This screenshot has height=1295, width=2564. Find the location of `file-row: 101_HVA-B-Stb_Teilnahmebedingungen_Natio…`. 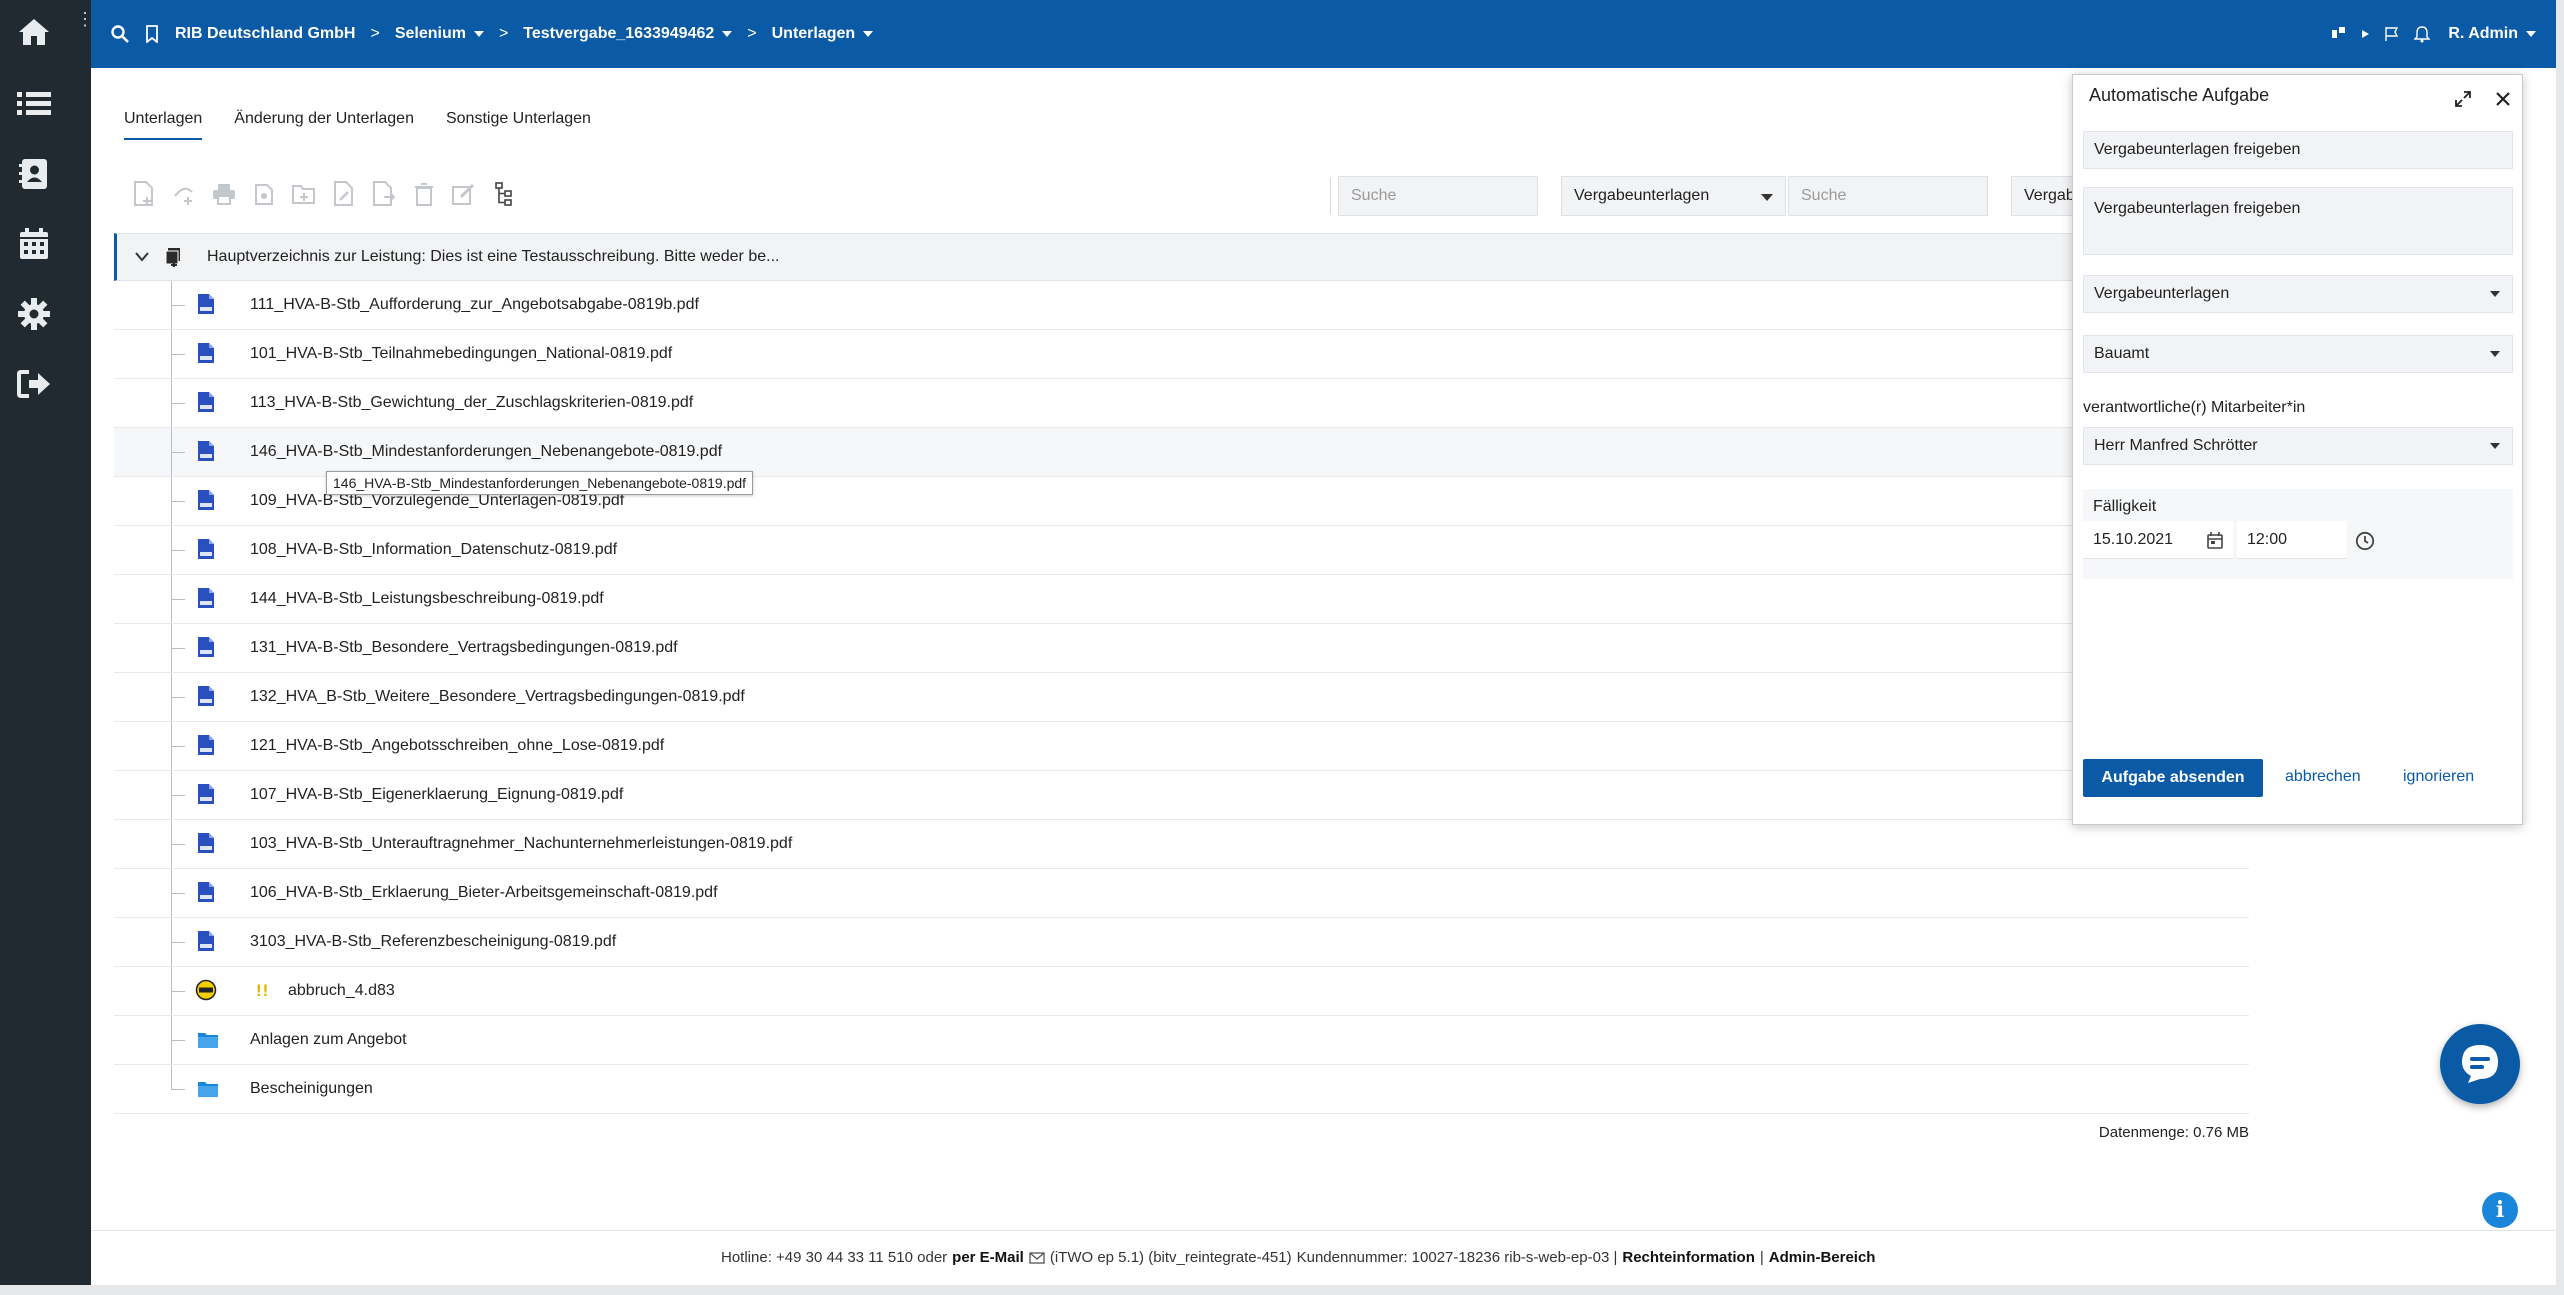

file-row: 101_HVA-B-Stb_Teilnahmebedingungen_Natio… is located at coordinates (1181, 354).